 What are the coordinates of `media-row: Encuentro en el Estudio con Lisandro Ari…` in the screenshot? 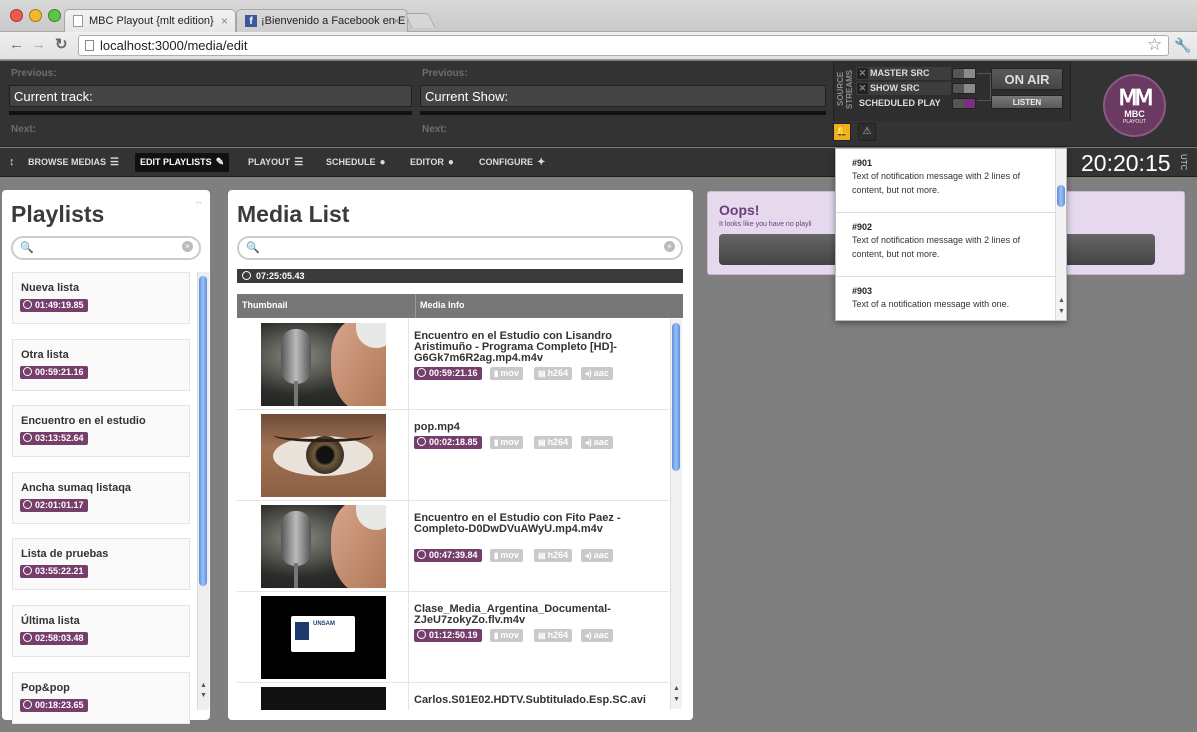 It's located at (453, 364).